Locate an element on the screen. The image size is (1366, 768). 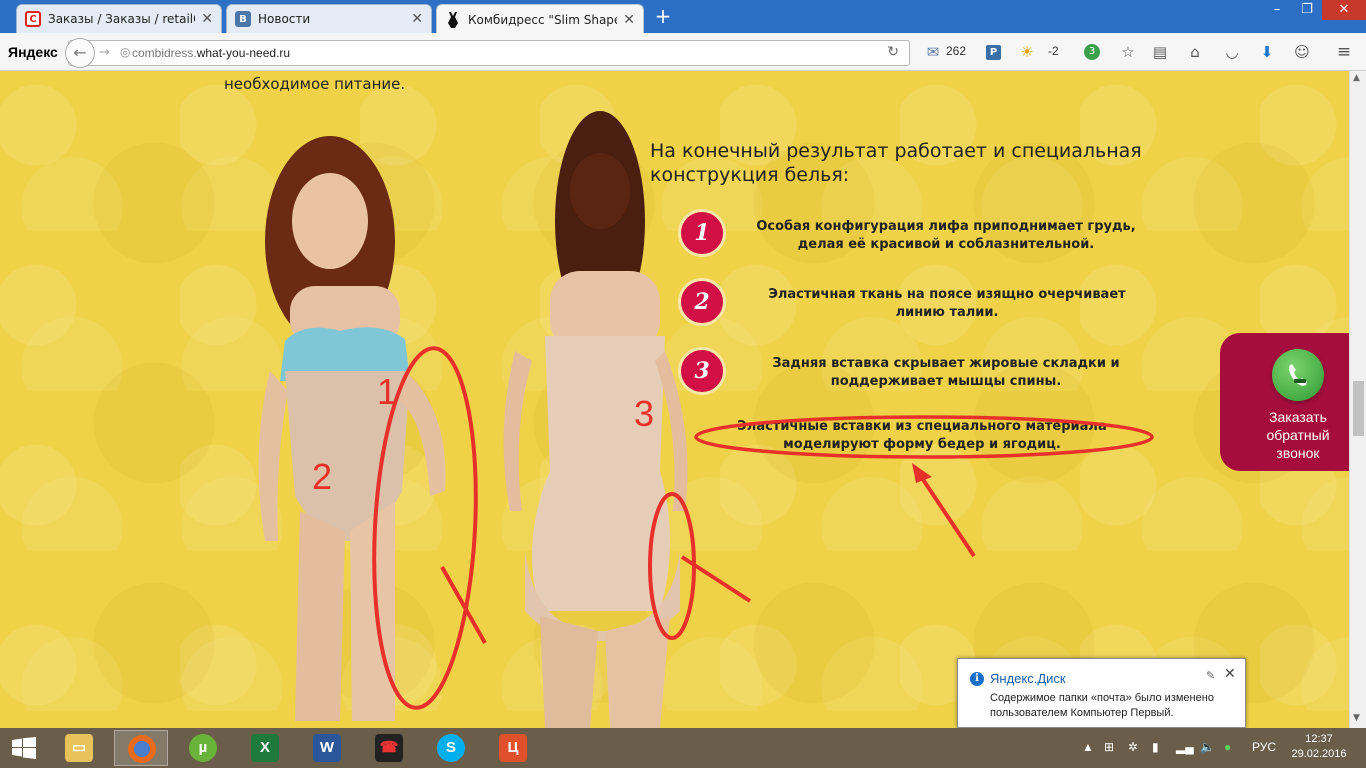
new-tab-button: + is located at coordinates (663, 17).